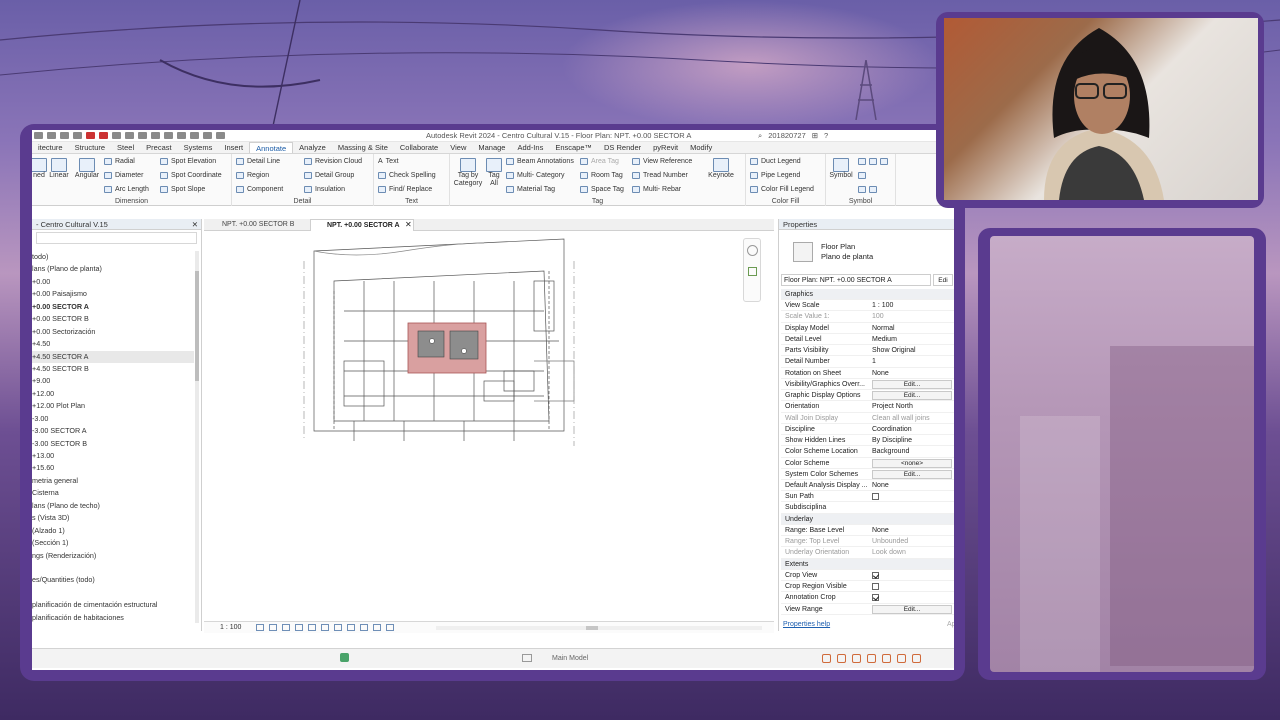  Describe the element at coordinates (815, 136) in the screenshot. I see `cart-icon: ⊞` at that location.